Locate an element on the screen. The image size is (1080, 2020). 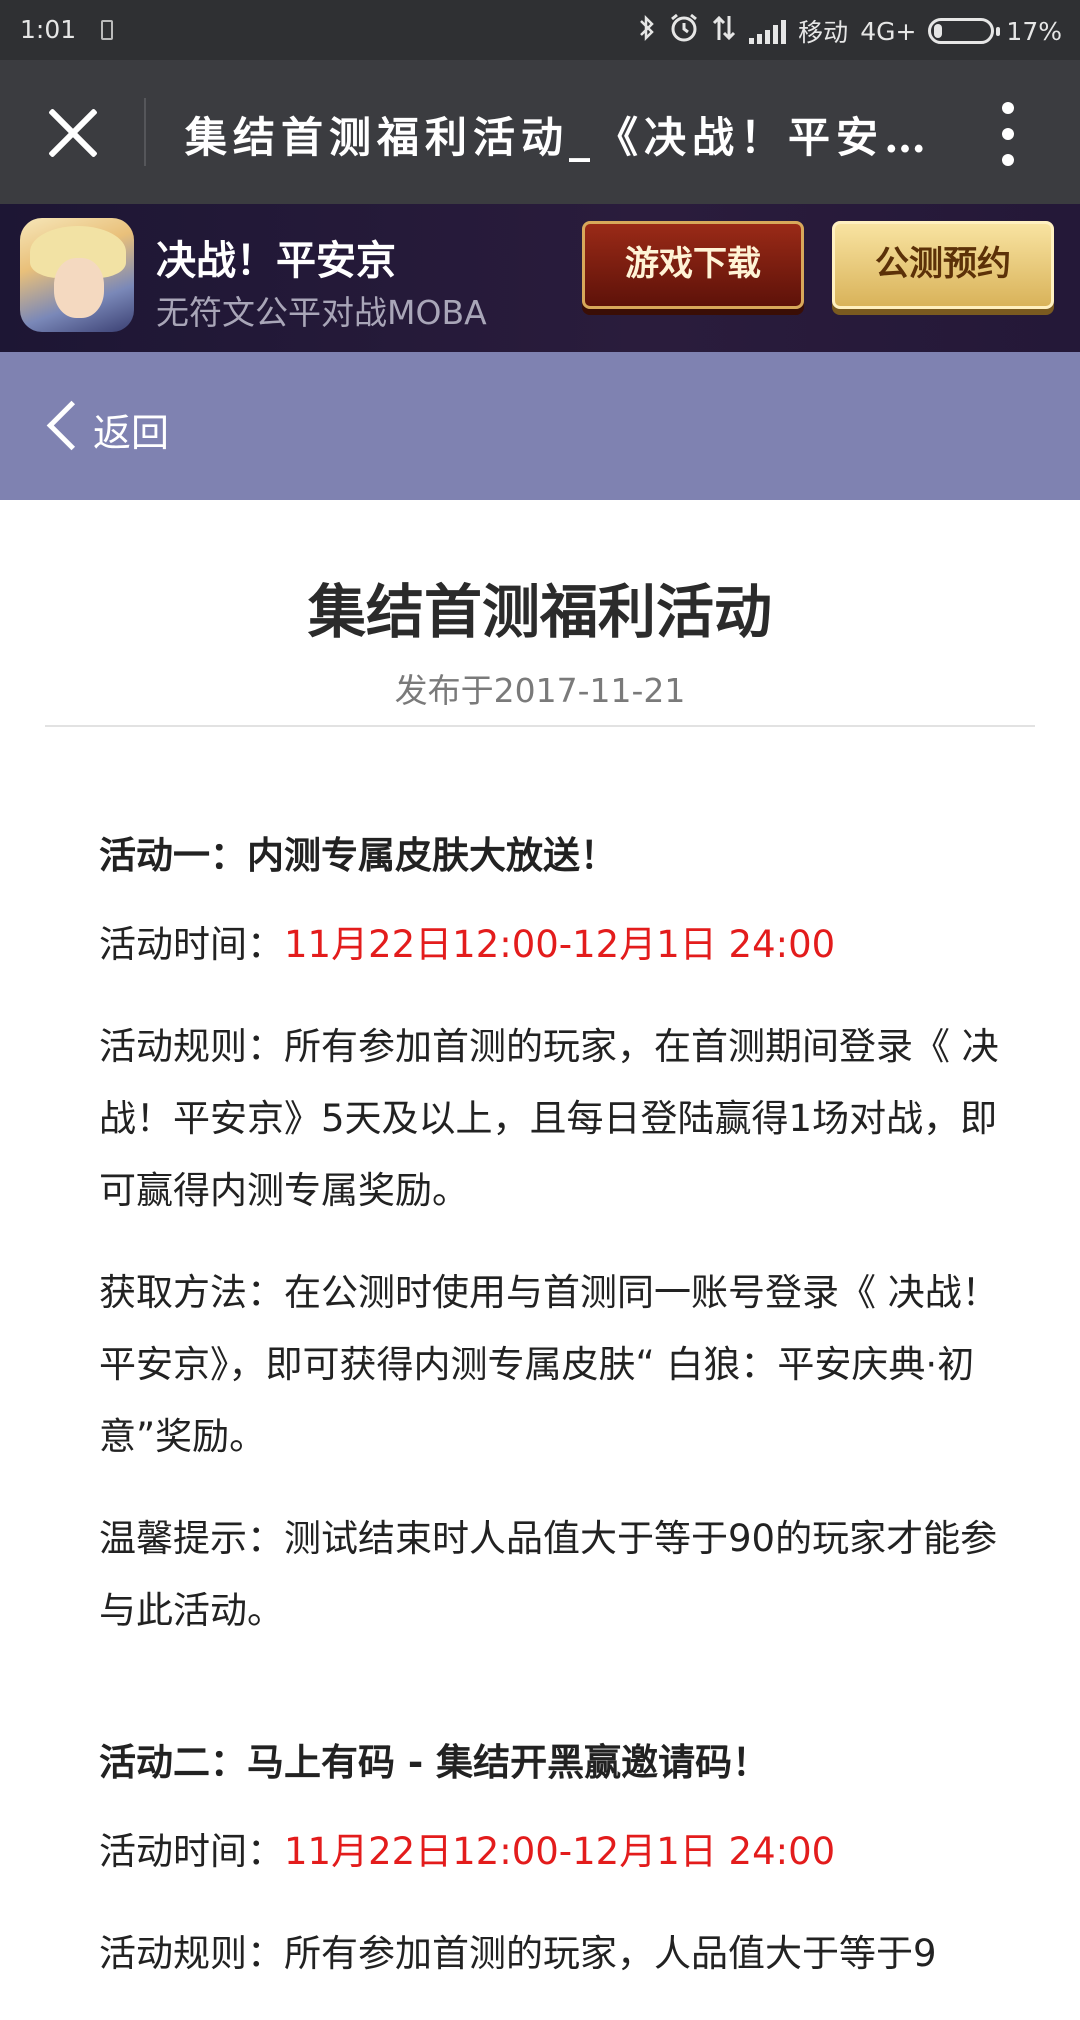
divider is located at coordinates (540, 726).